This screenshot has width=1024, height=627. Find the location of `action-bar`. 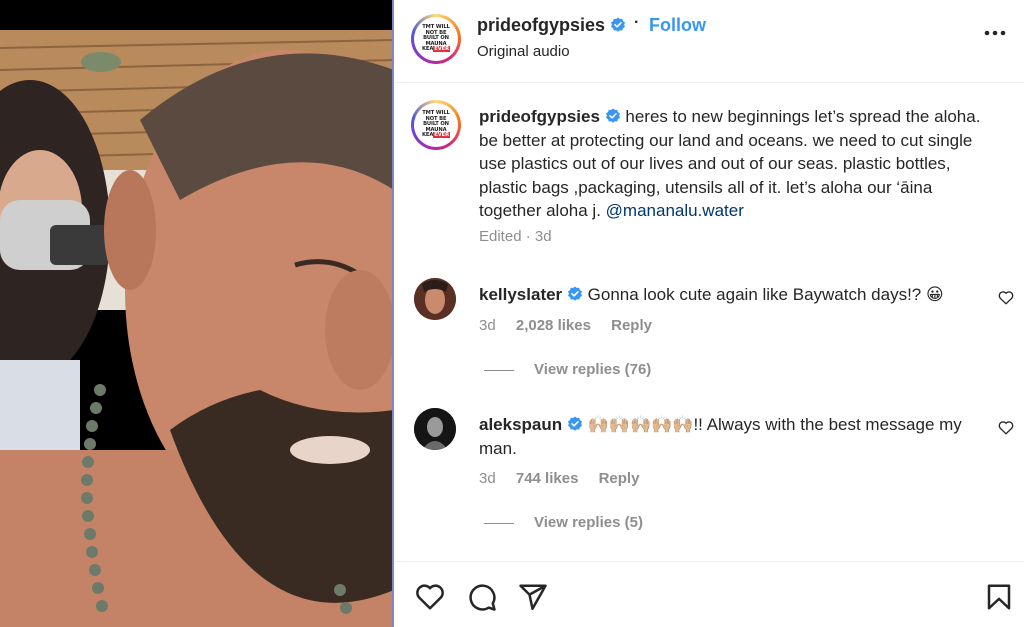

action-bar is located at coordinates (709, 594).